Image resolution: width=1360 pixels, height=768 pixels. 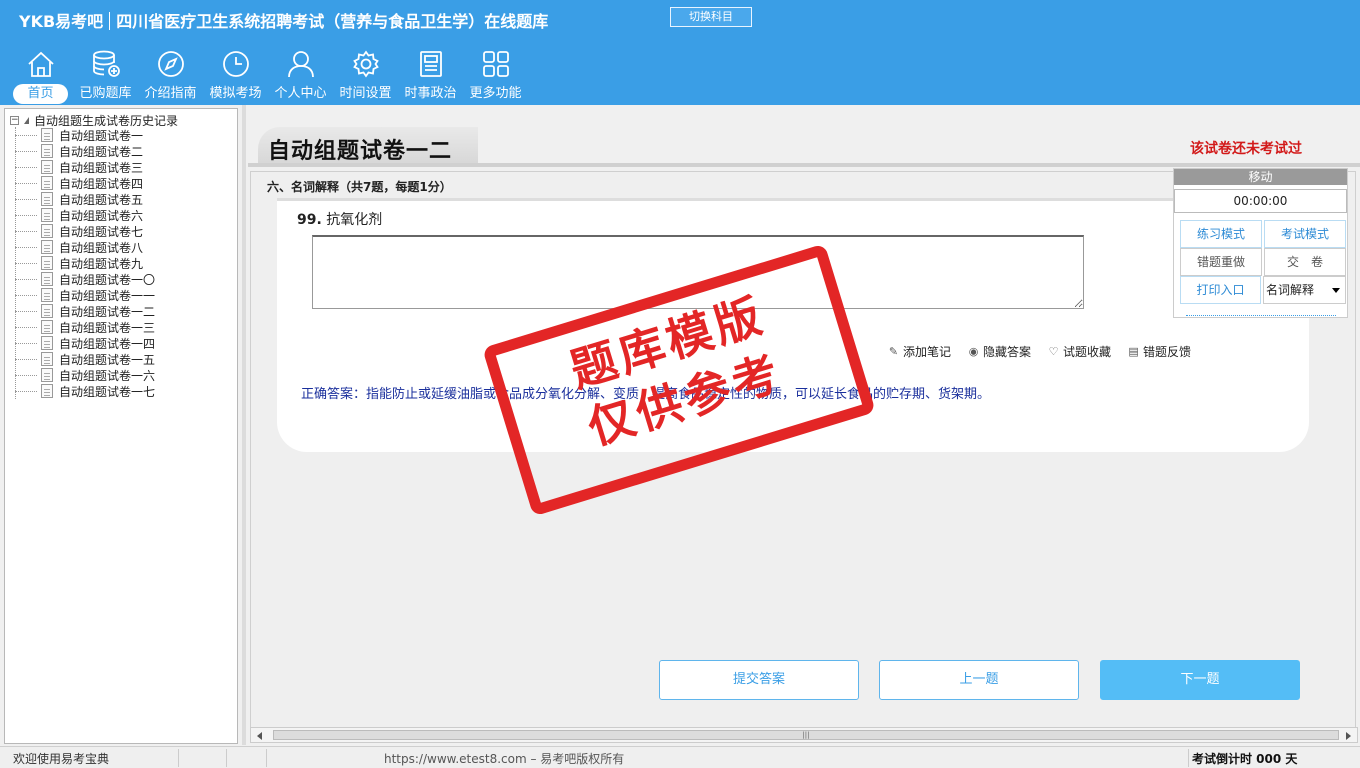 I want to click on horizontal-scrollbar: |||, so click(x=804, y=735).